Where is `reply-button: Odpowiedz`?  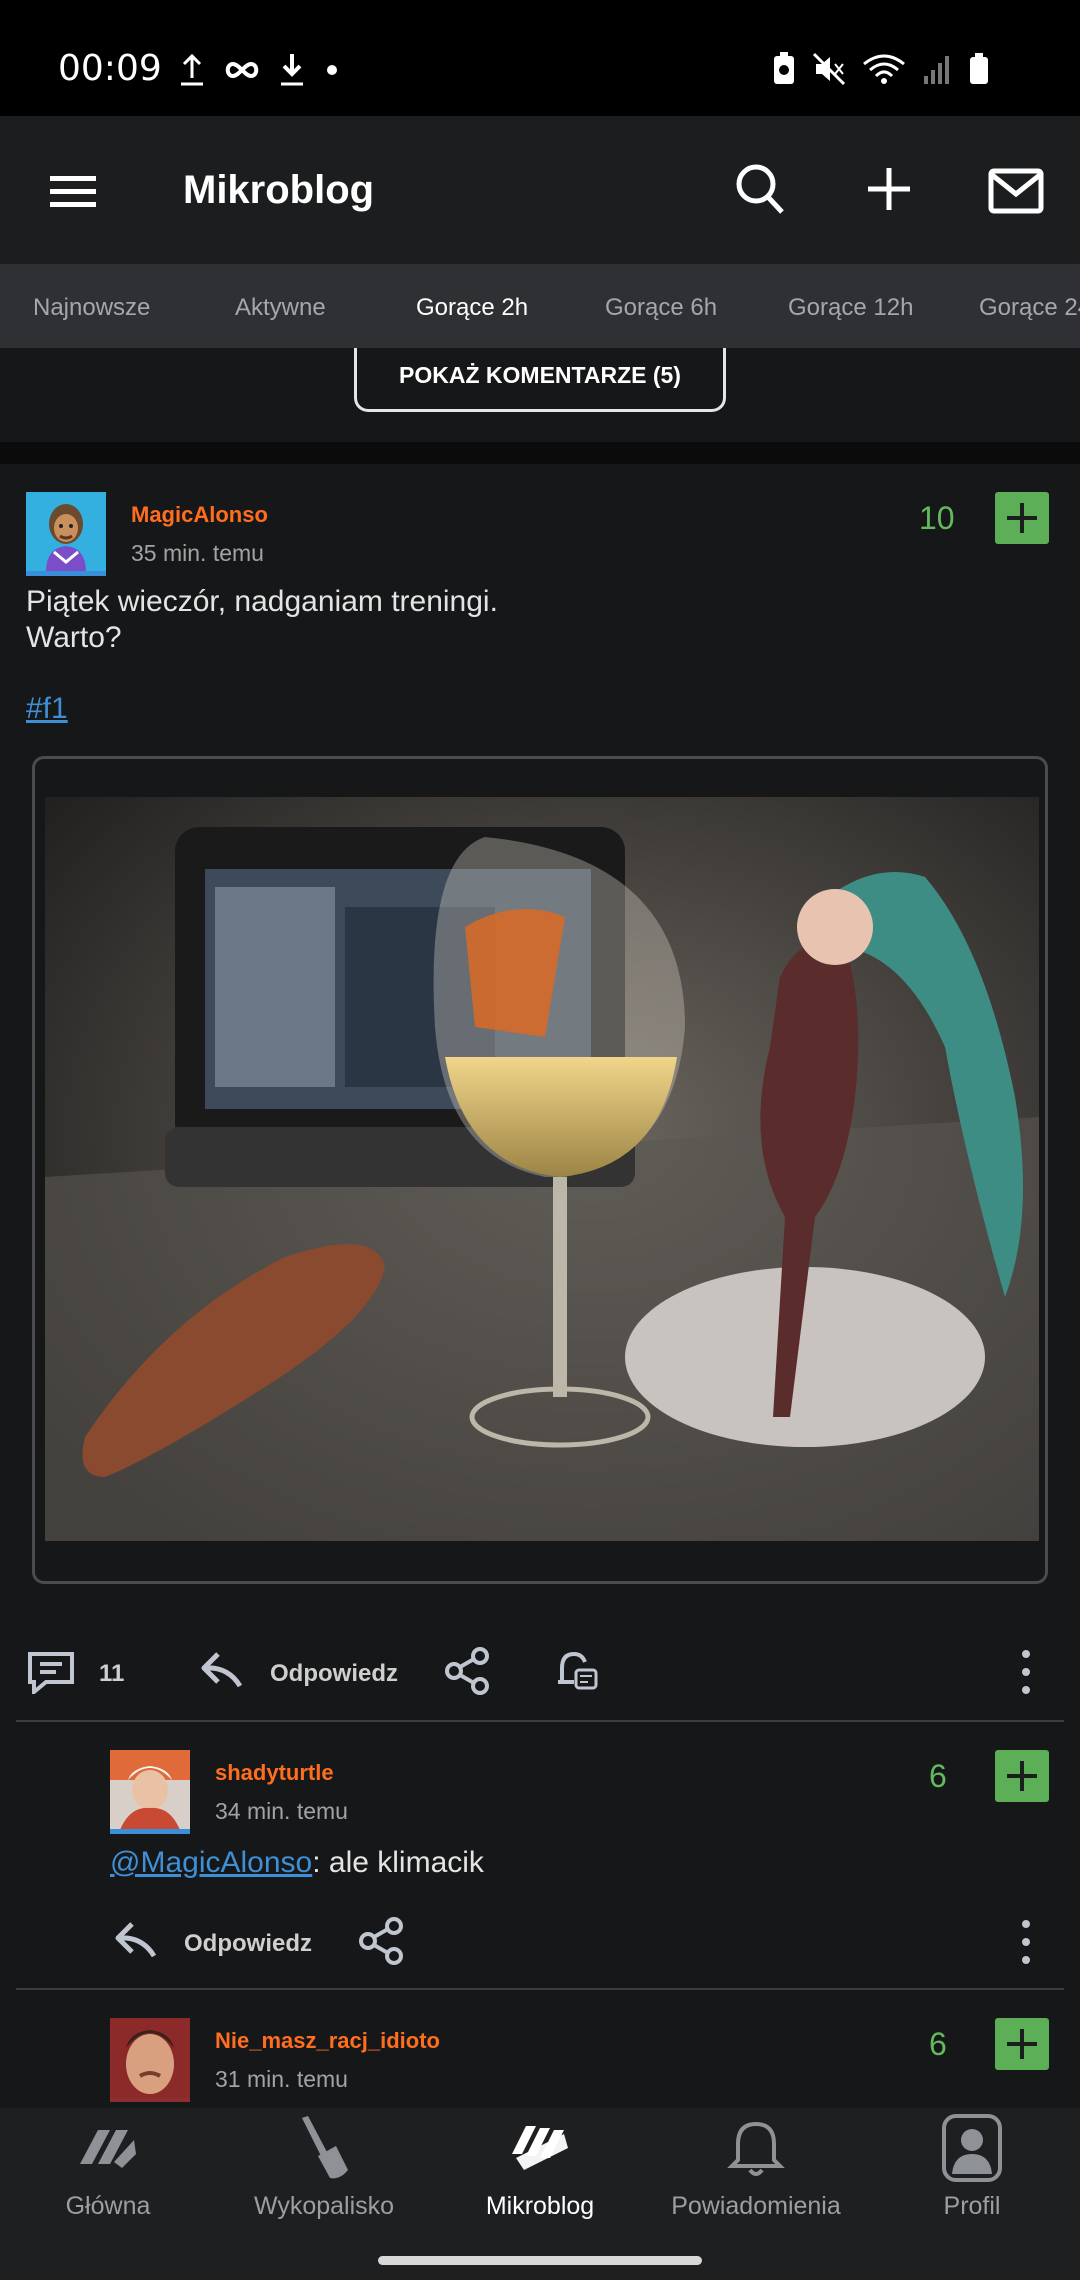 reply-button: Odpowiedz is located at coordinates (334, 1674).